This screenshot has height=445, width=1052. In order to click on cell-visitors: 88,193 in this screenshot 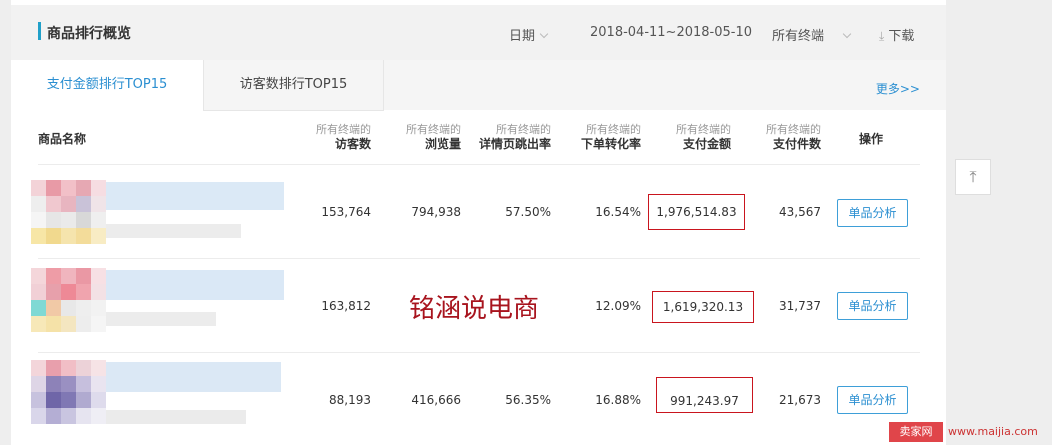, I will do `click(350, 400)`.